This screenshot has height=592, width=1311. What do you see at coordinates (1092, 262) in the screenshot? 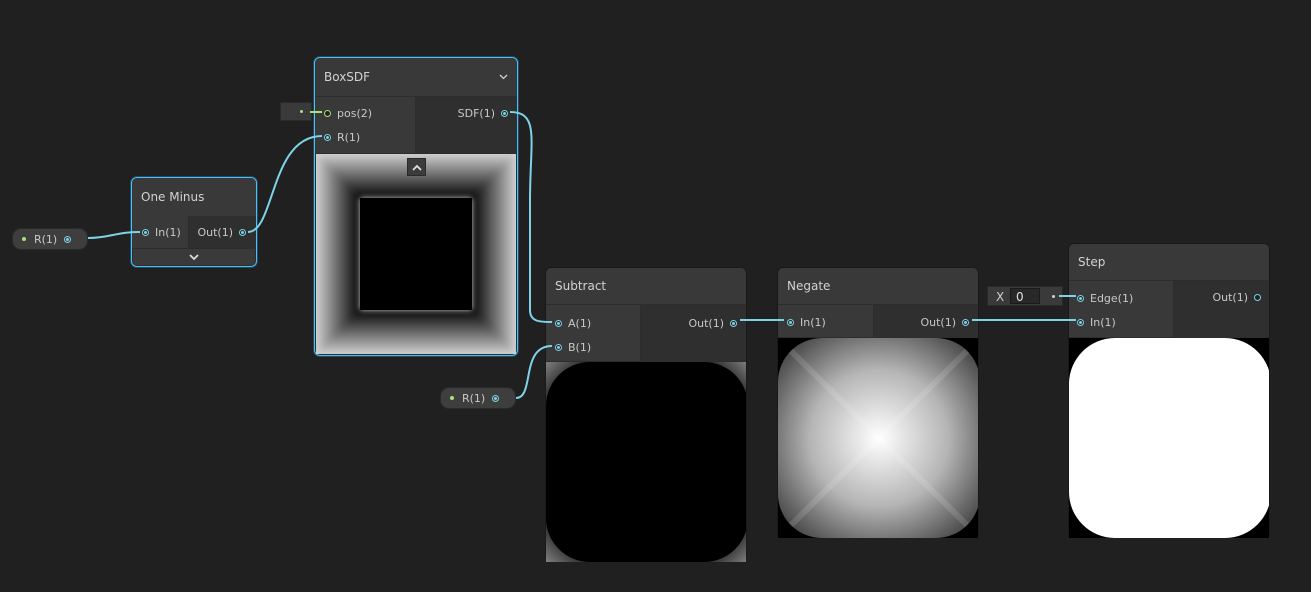
I see `node-title: Step` at bounding box center [1092, 262].